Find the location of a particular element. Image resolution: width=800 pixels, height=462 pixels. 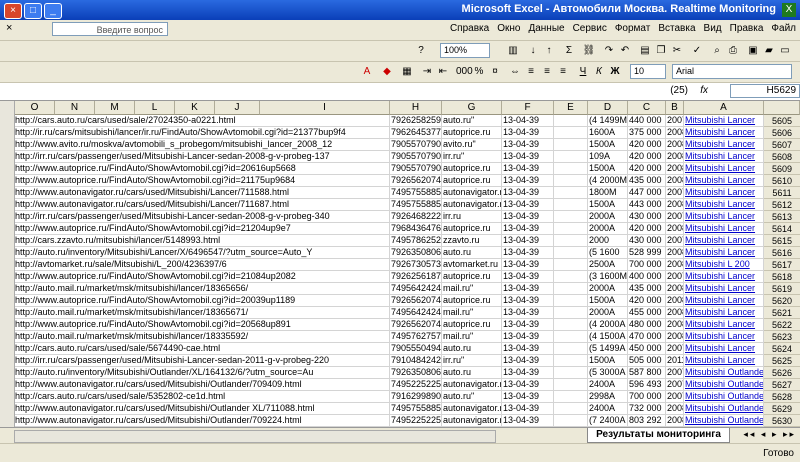

cell-price: 447 000 is located at coordinates (647, 193).